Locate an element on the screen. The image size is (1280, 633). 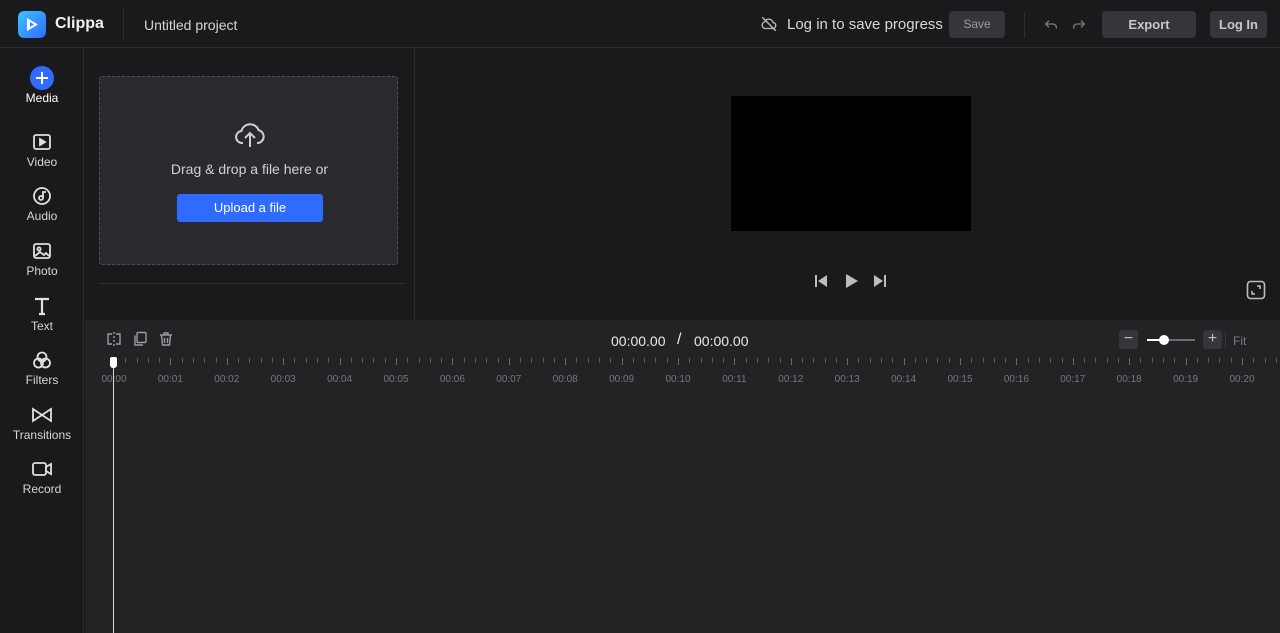
sidebar-item-media: Media is located at coordinates (42, 86).